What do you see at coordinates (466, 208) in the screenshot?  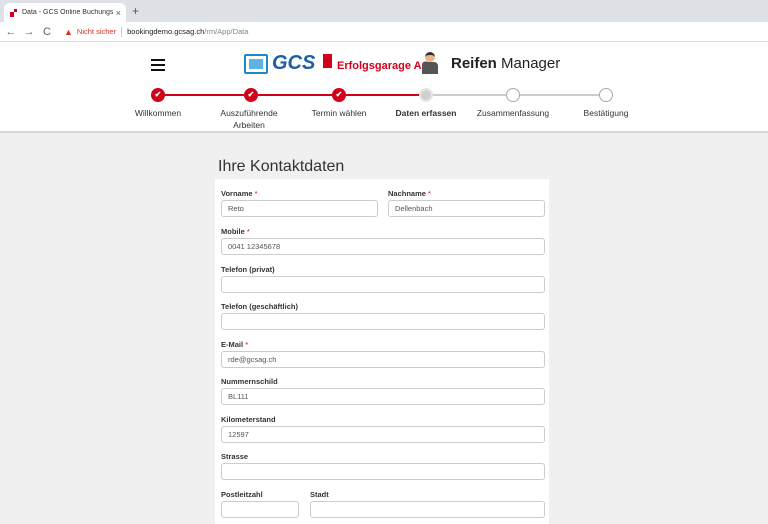 I see `nachname-input` at bounding box center [466, 208].